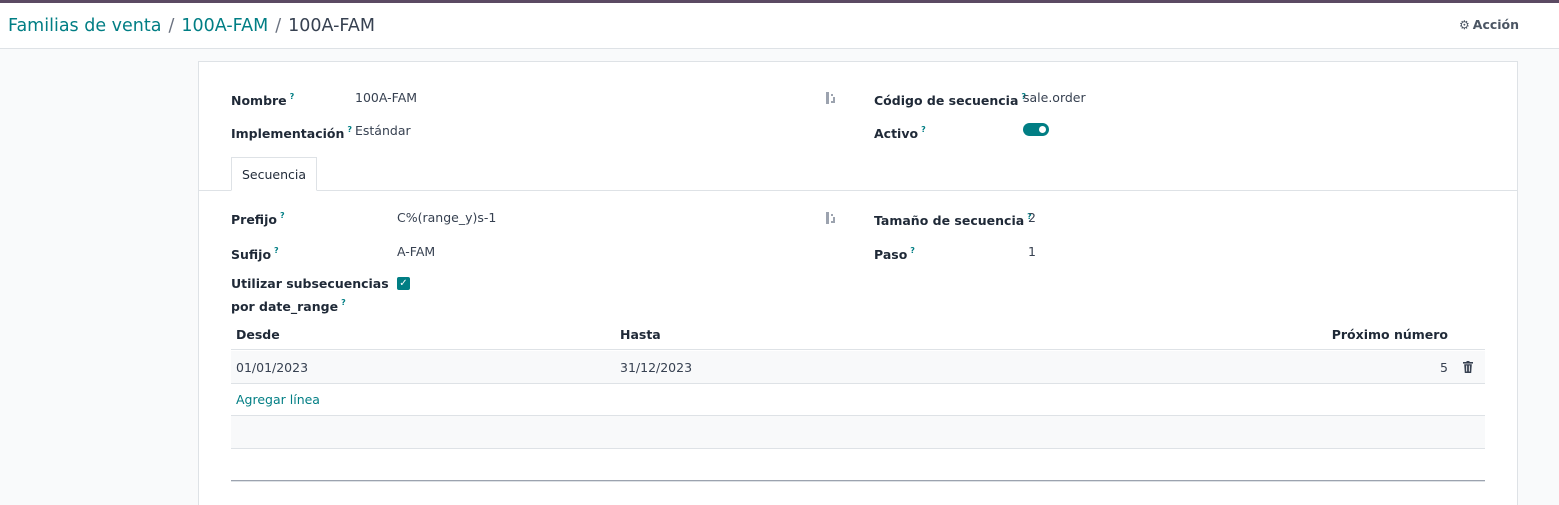 The height and width of the screenshot is (505, 1559). What do you see at coordinates (1390, 334) in the screenshot?
I see `column-header-proximo-numero: Próximo número` at bounding box center [1390, 334].